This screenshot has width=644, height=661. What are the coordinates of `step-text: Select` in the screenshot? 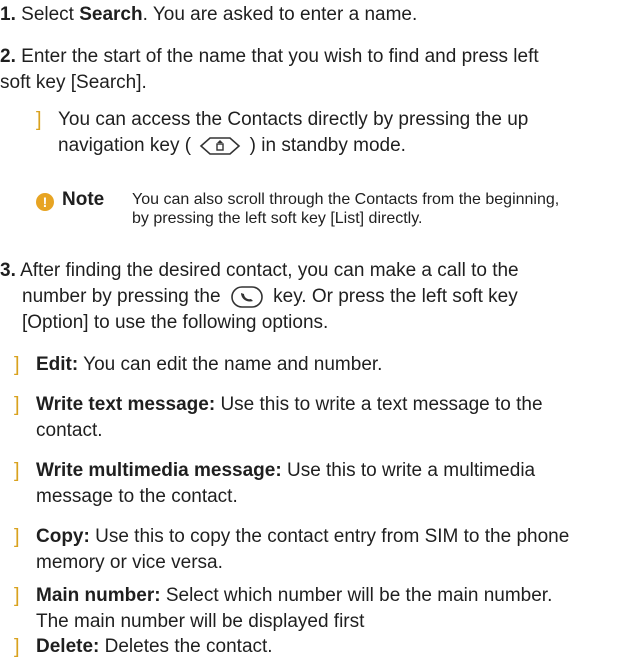 It's located at (50, 14).